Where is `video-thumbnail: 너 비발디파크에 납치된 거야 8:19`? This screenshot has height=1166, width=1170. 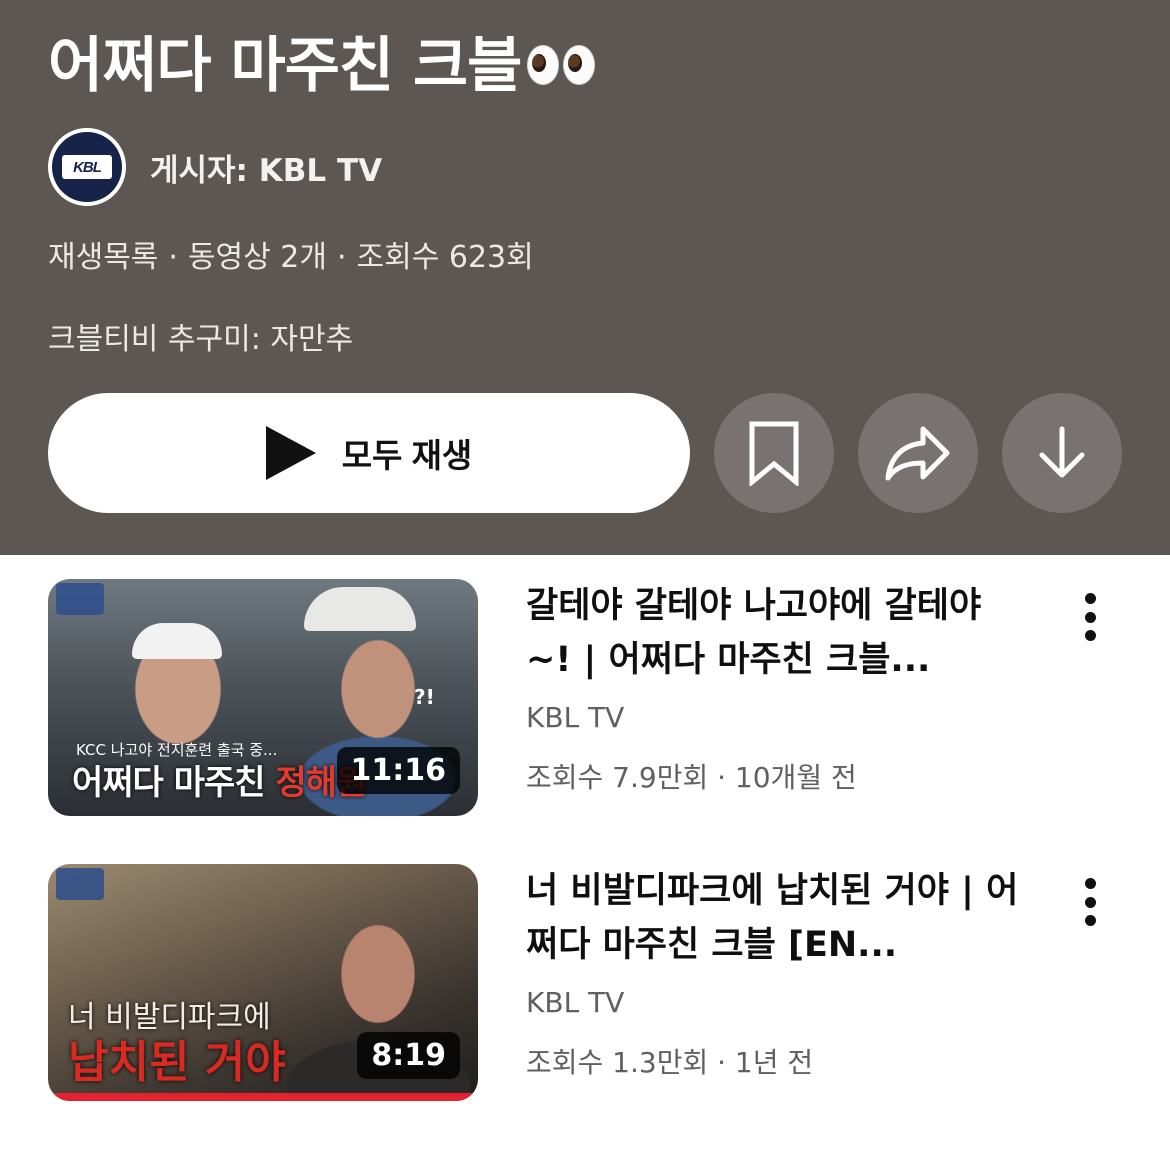
video-thumbnail: 너 비발디파크에 납치된 거야 8:19 is located at coordinates (263, 982).